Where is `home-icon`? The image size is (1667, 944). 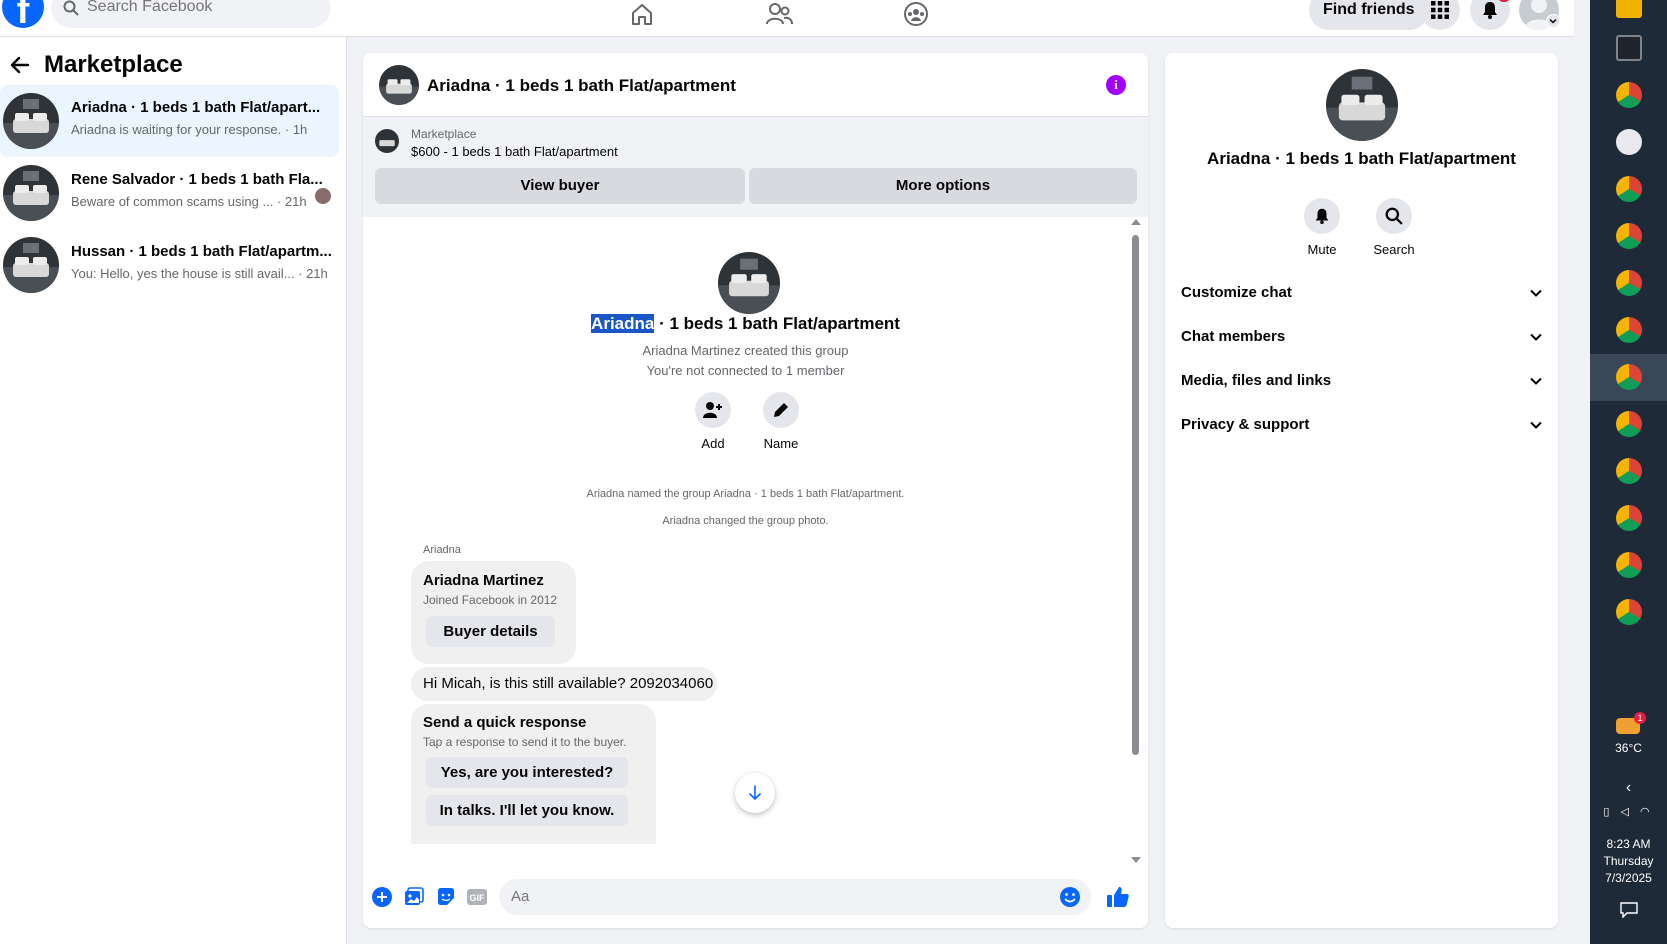 home-icon is located at coordinates (642, 17).